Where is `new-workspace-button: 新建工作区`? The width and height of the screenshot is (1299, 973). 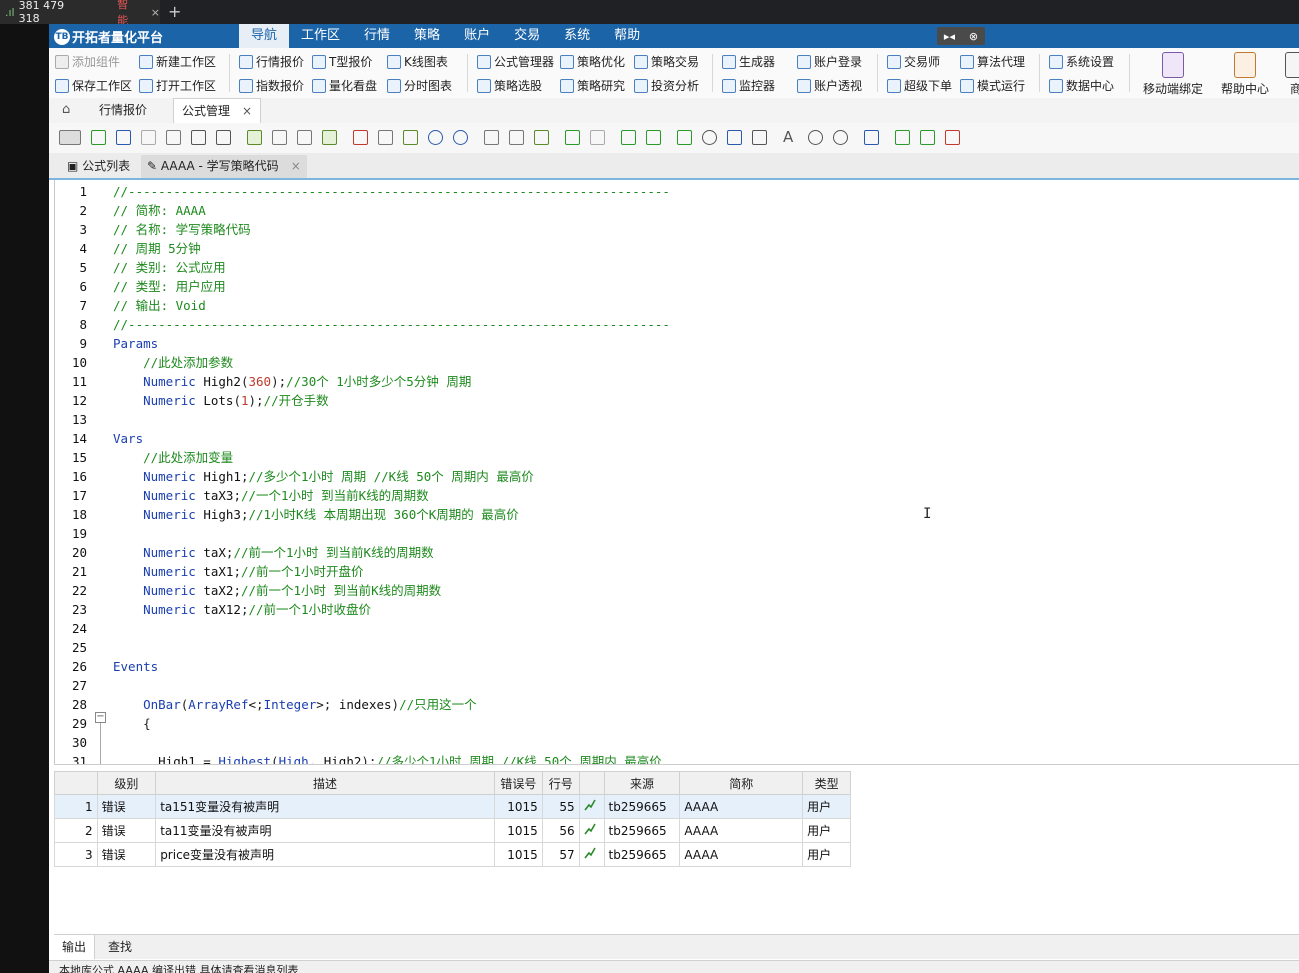
new-workspace-button: 新建工作区 is located at coordinates (177, 61).